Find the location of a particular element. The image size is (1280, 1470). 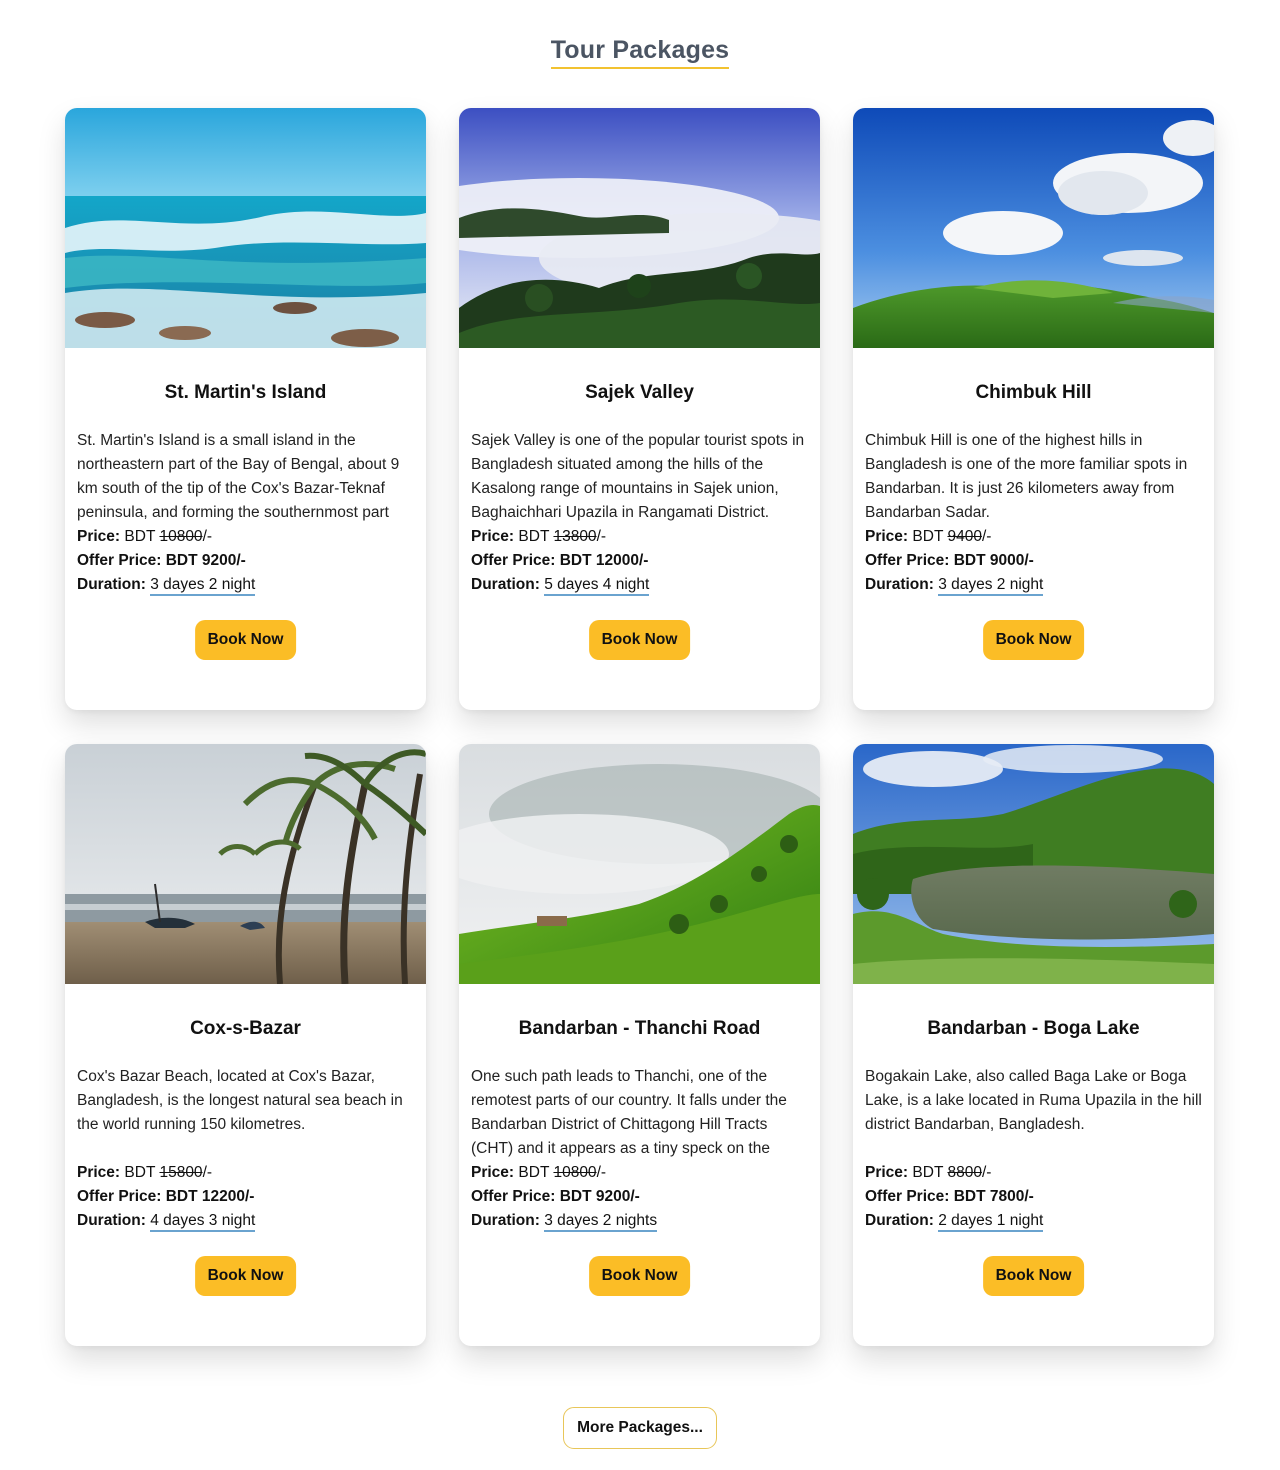

offer-price-value: BDT 9000/- is located at coordinates (993, 560).